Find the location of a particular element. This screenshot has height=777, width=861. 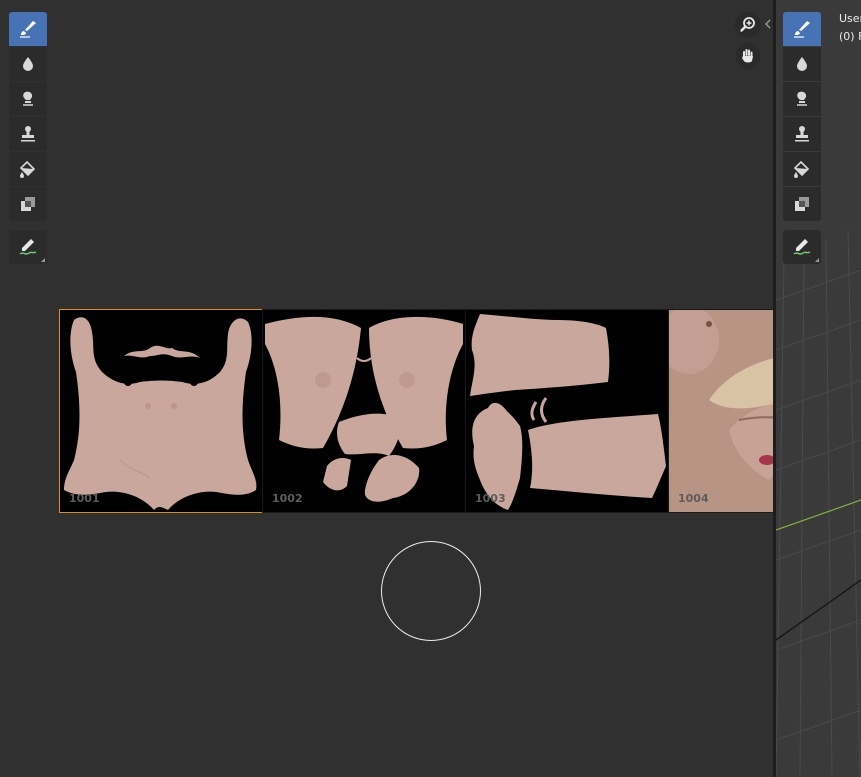

brush-cursor is located at coordinates (431, 591).